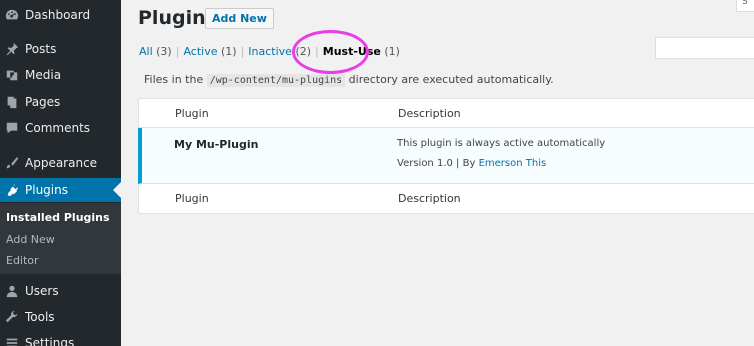 The height and width of the screenshot is (346, 754). What do you see at coordinates (228, 51) in the screenshot?
I see `filter-active-count: (1)` at bounding box center [228, 51].